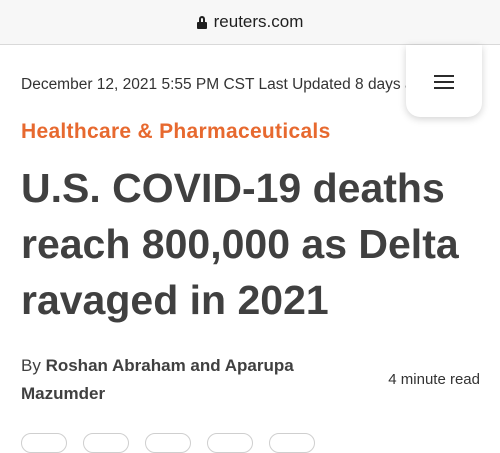  I want to click on share-buttons-row, so click(168, 443).